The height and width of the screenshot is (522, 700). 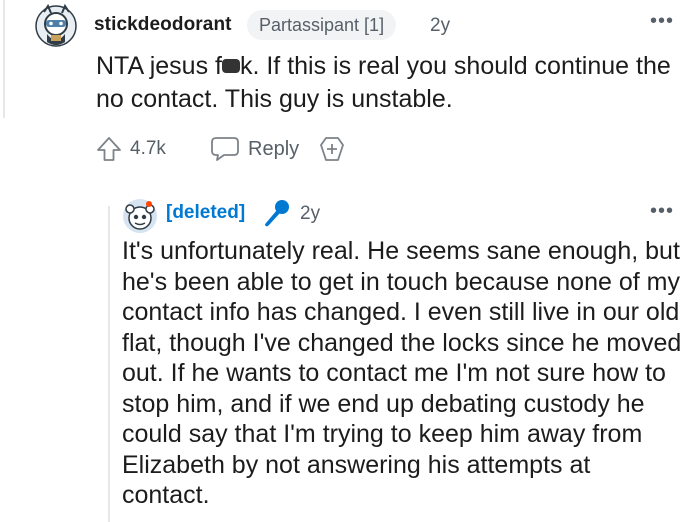 I want to click on vote-score: 4.7k, so click(x=148, y=148).